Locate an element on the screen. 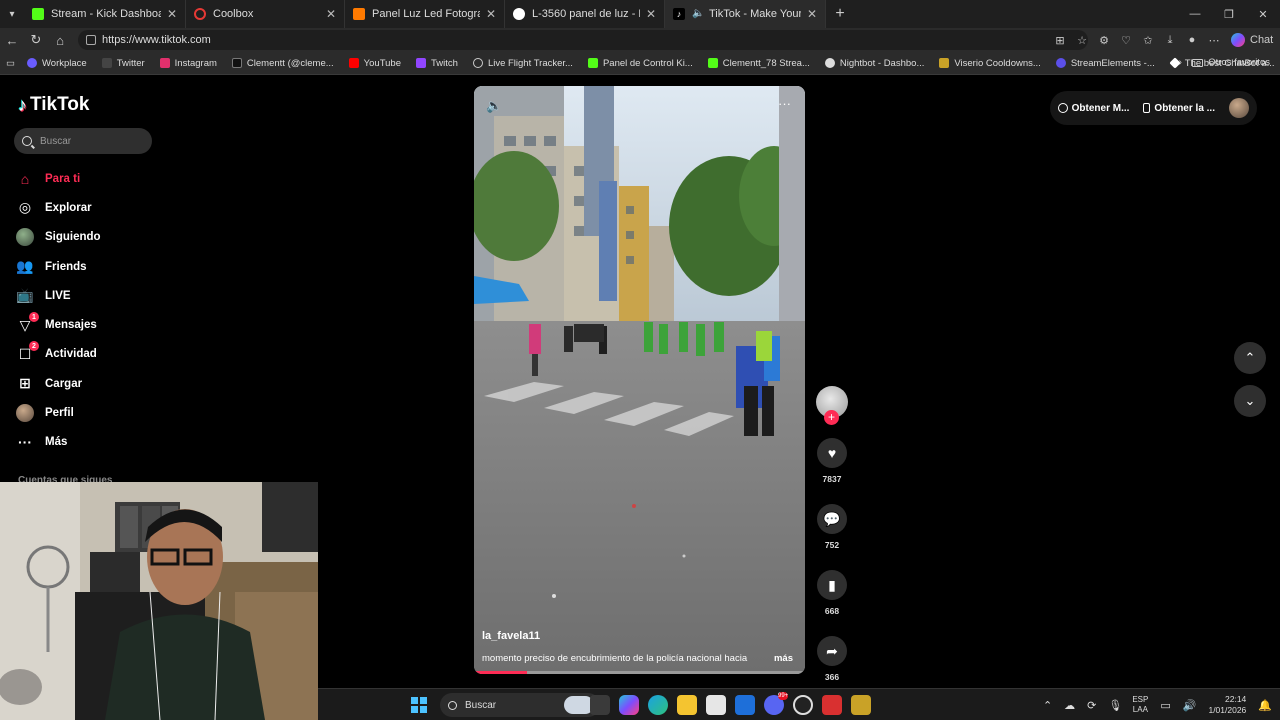  save-button: ▮ is located at coordinates (832, 585).